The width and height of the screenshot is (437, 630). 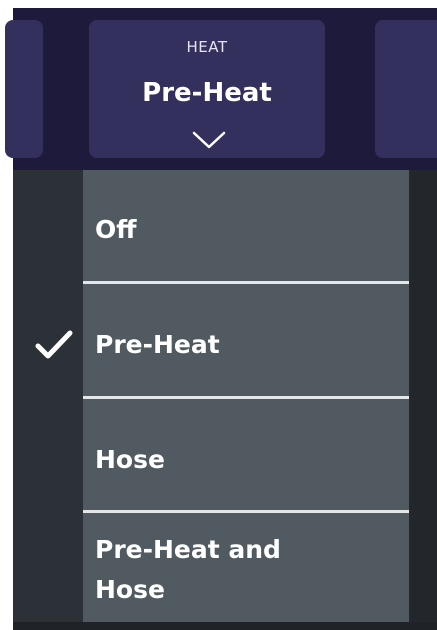 What do you see at coordinates (207, 93) in the screenshot?
I see `heat-current-value: Pre-Heat` at bounding box center [207, 93].